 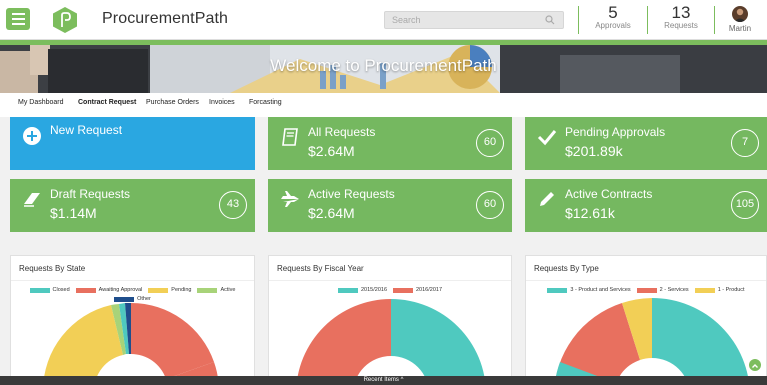 I want to click on recent-items-bar: Recent Items ^, so click(x=383, y=380).